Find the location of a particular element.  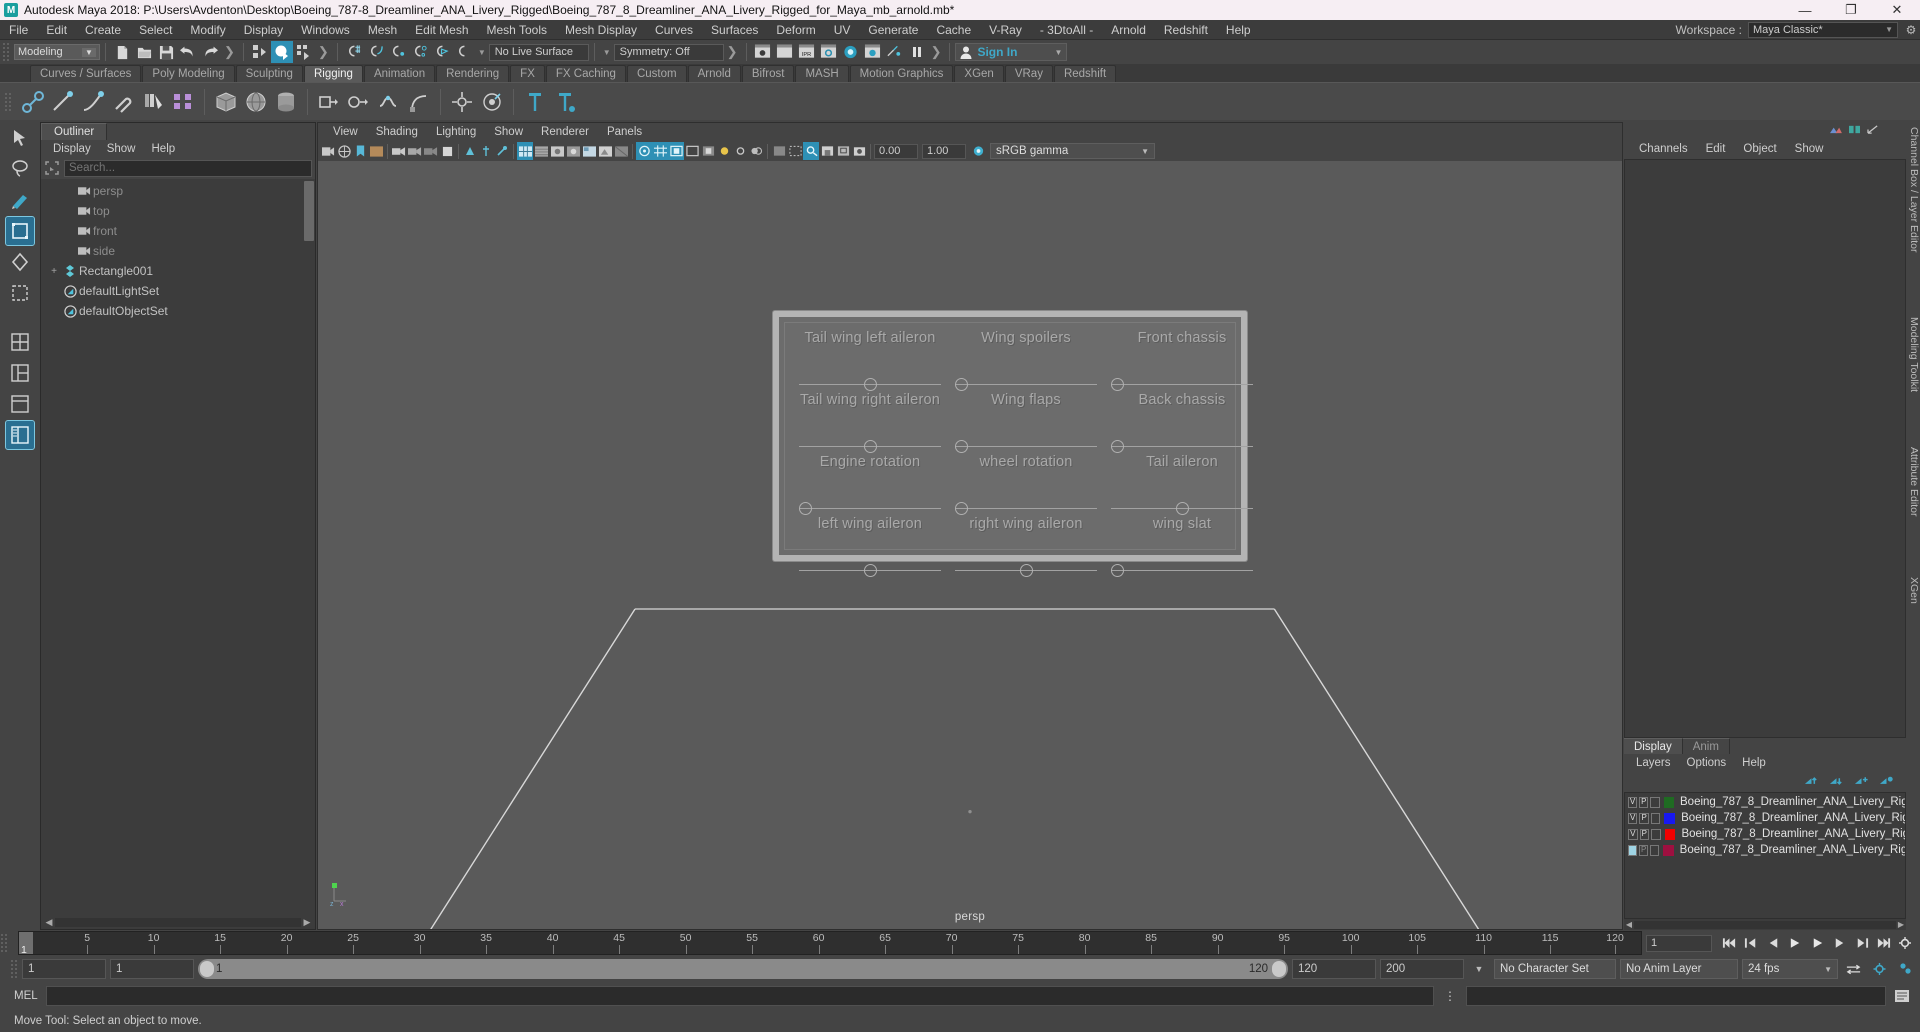

scroll-right-icon: ▶ is located at coordinates (307, 922).